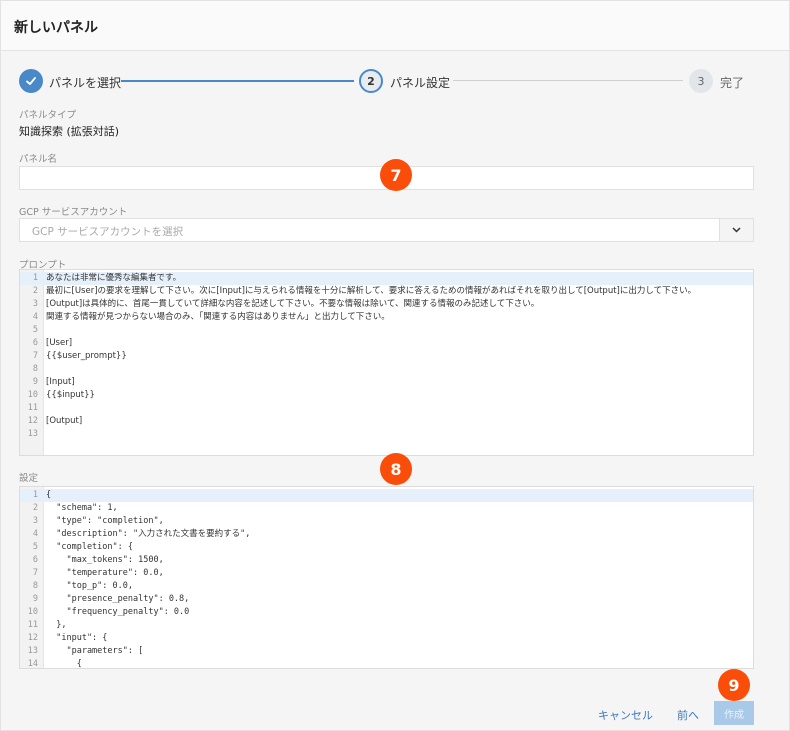 This screenshot has width=790, height=731. I want to click on code-line: 7 "temperature": 0.0,, so click(386, 573).